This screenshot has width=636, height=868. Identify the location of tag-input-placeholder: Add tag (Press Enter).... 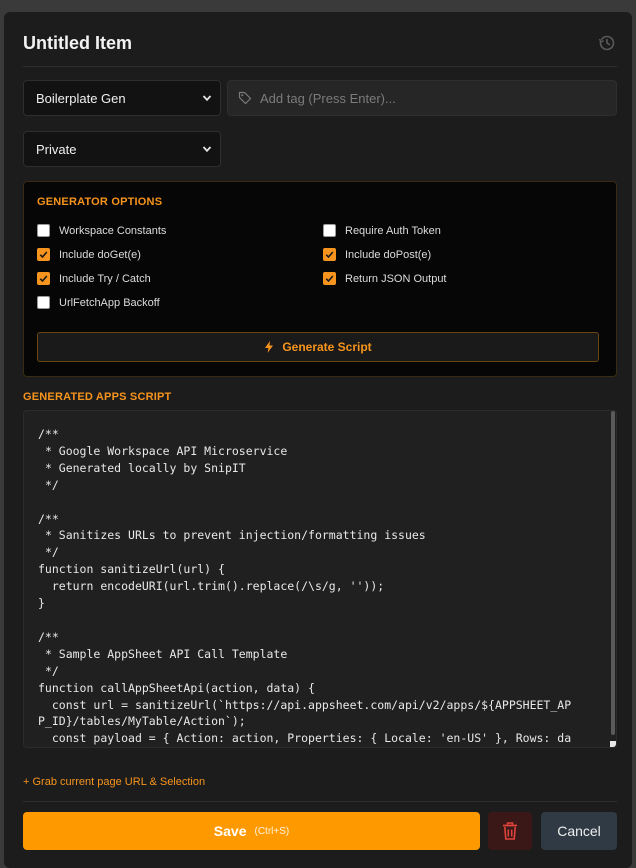
(328, 98).